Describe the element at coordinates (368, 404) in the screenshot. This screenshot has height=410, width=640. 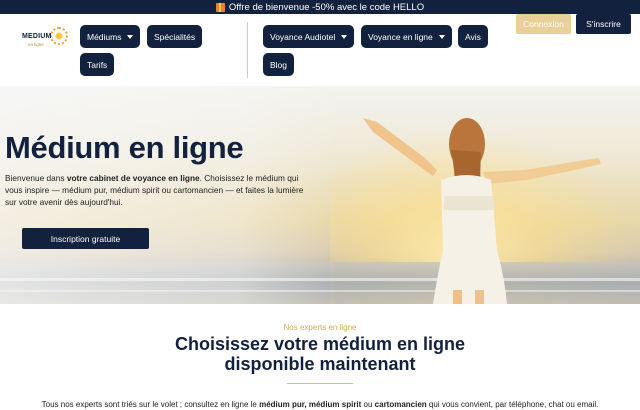
I see `desc-part2: ou` at that location.